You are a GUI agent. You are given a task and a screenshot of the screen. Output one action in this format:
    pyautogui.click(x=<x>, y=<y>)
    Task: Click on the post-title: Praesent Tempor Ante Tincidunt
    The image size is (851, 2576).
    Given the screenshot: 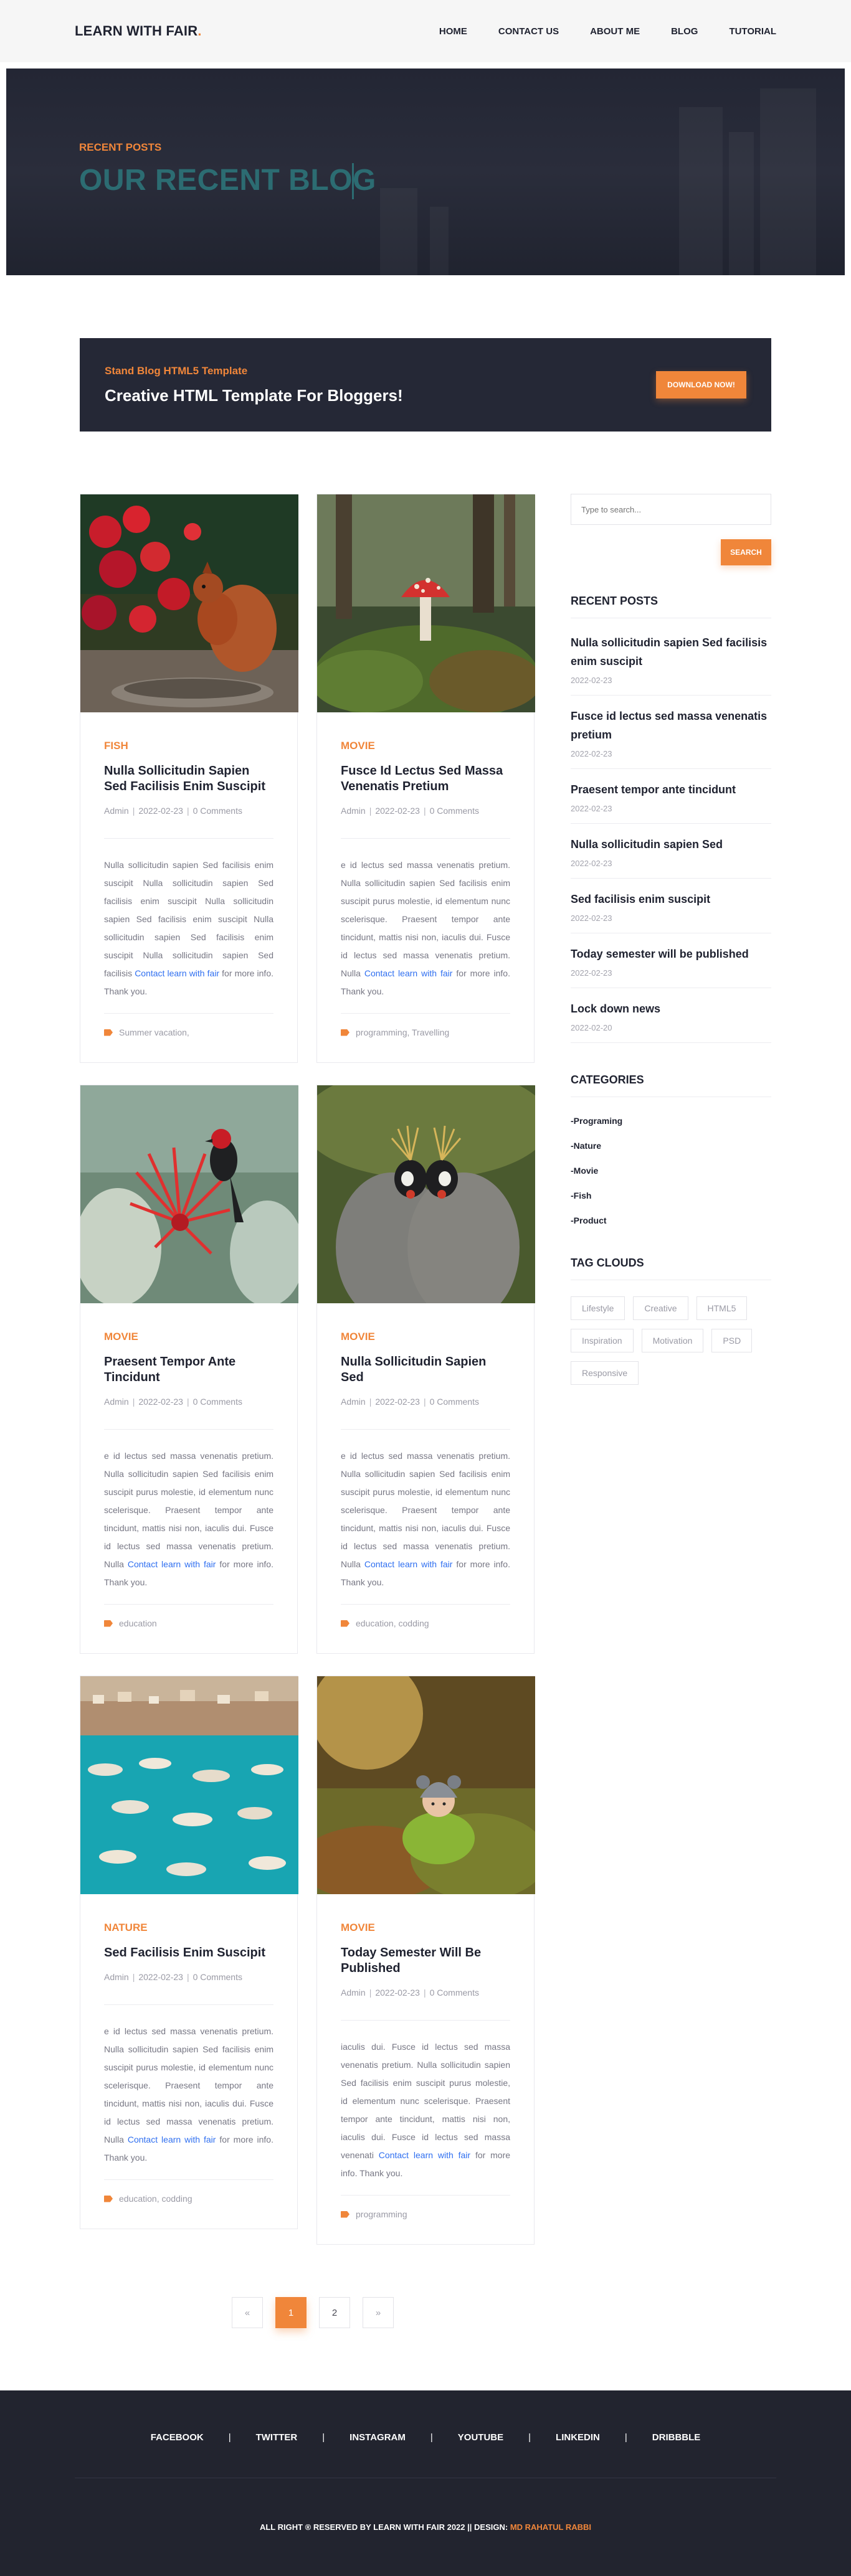 What is the action you would take?
    pyautogui.click(x=189, y=1369)
    